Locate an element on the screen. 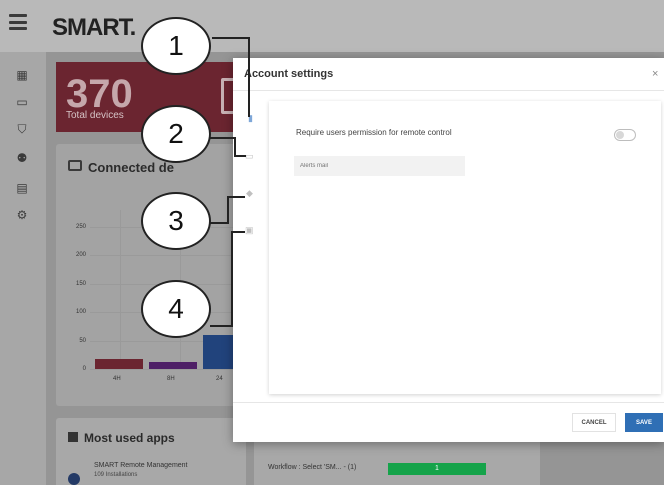 Image resolution: width=664 pixels, height=485 pixels. callout-4-leader-rise is located at coordinates (232, 279).